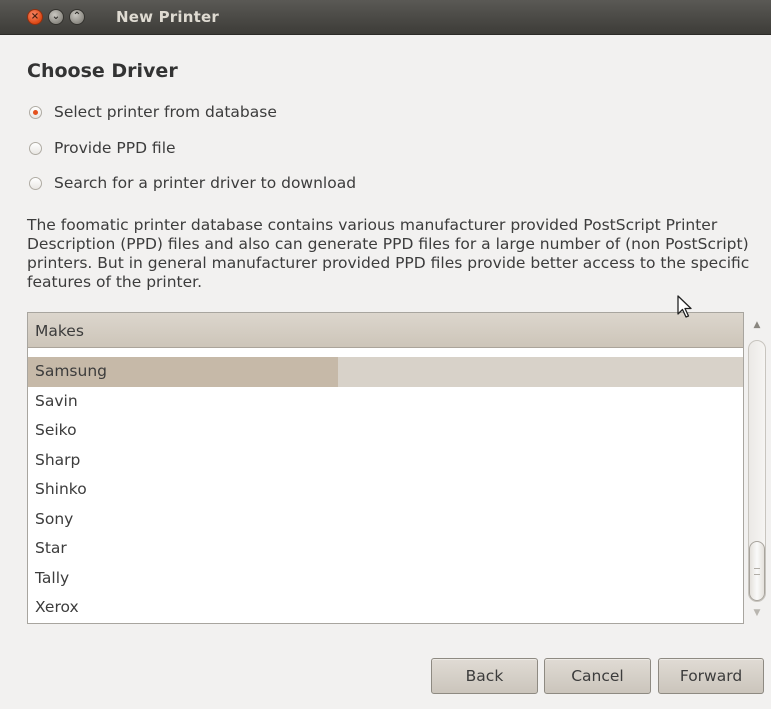 This screenshot has height=709, width=771. Describe the element at coordinates (385, 520) in the screenshot. I see `list-item: Sony` at that location.